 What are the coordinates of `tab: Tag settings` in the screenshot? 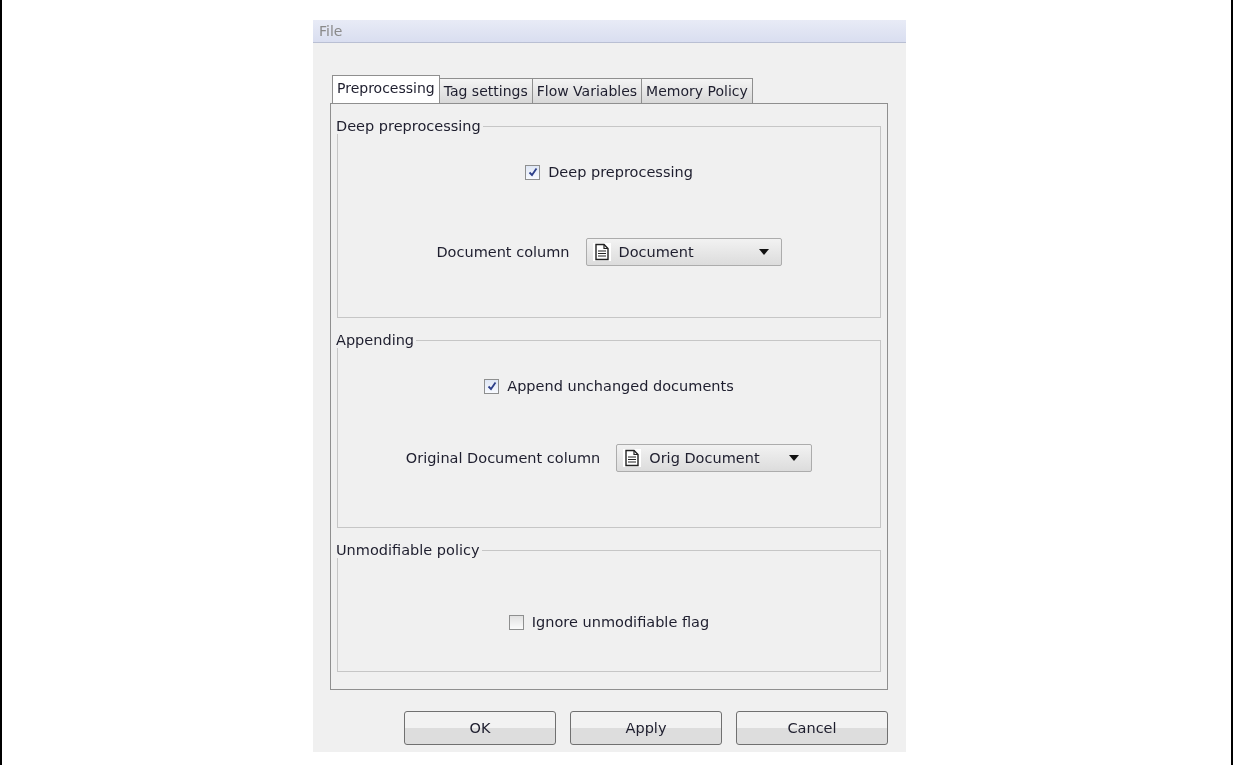 It's located at (485, 90).